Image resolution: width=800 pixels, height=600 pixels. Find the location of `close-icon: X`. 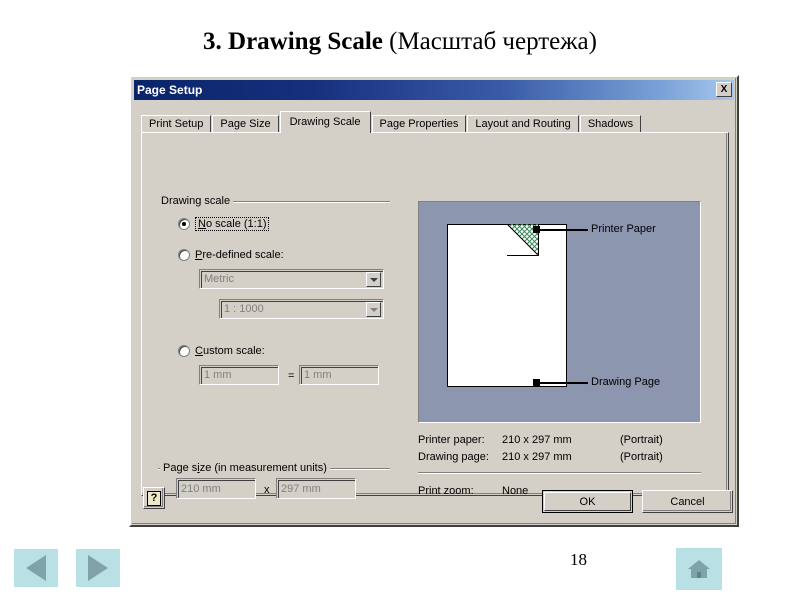

close-icon: X is located at coordinates (724, 89).